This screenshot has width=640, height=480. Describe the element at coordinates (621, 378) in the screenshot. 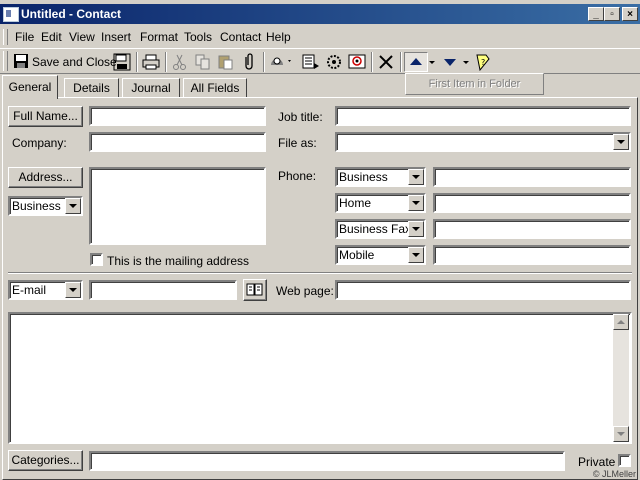

I see `notes-scrollbar` at that location.